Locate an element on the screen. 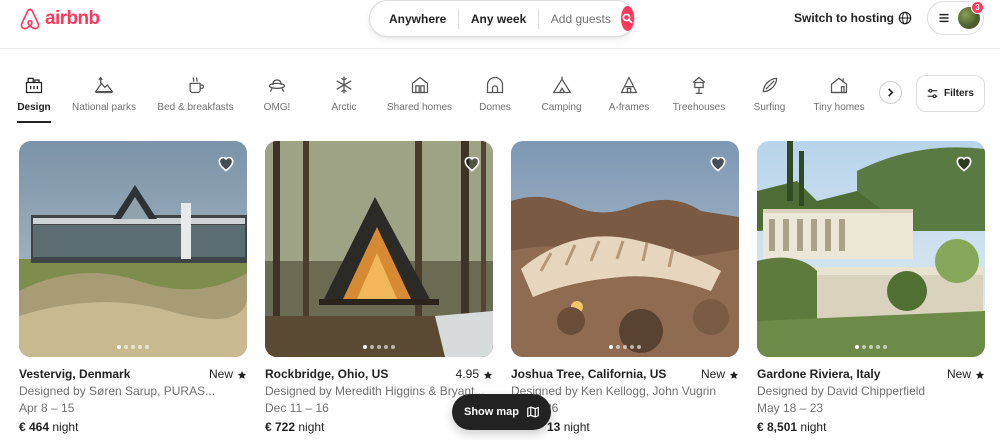 This screenshot has height=440, width=1000. globe-icon is located at coordinates (905, 18).